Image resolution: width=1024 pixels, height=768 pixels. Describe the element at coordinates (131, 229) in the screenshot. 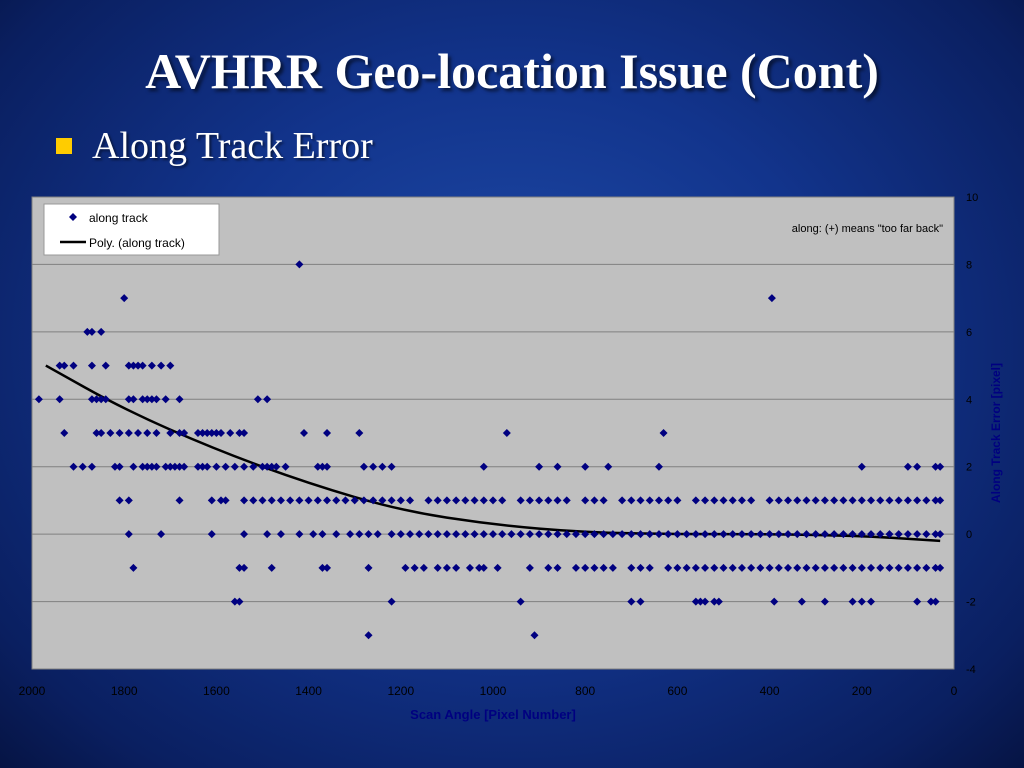

I see `legend: along track Poly. (along track)` at that location.